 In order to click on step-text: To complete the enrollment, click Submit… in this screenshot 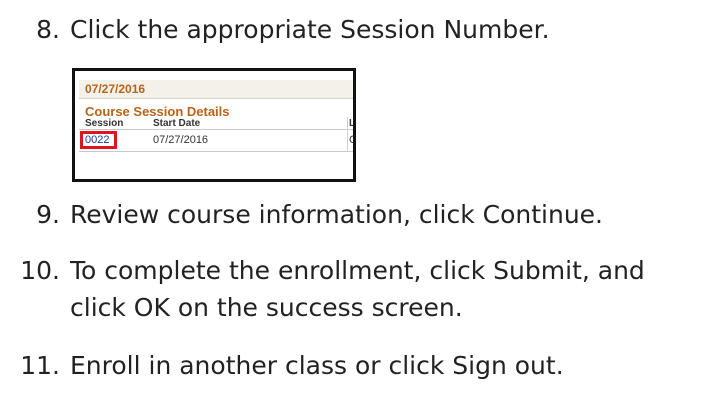, I will do `click(357, 270)`.